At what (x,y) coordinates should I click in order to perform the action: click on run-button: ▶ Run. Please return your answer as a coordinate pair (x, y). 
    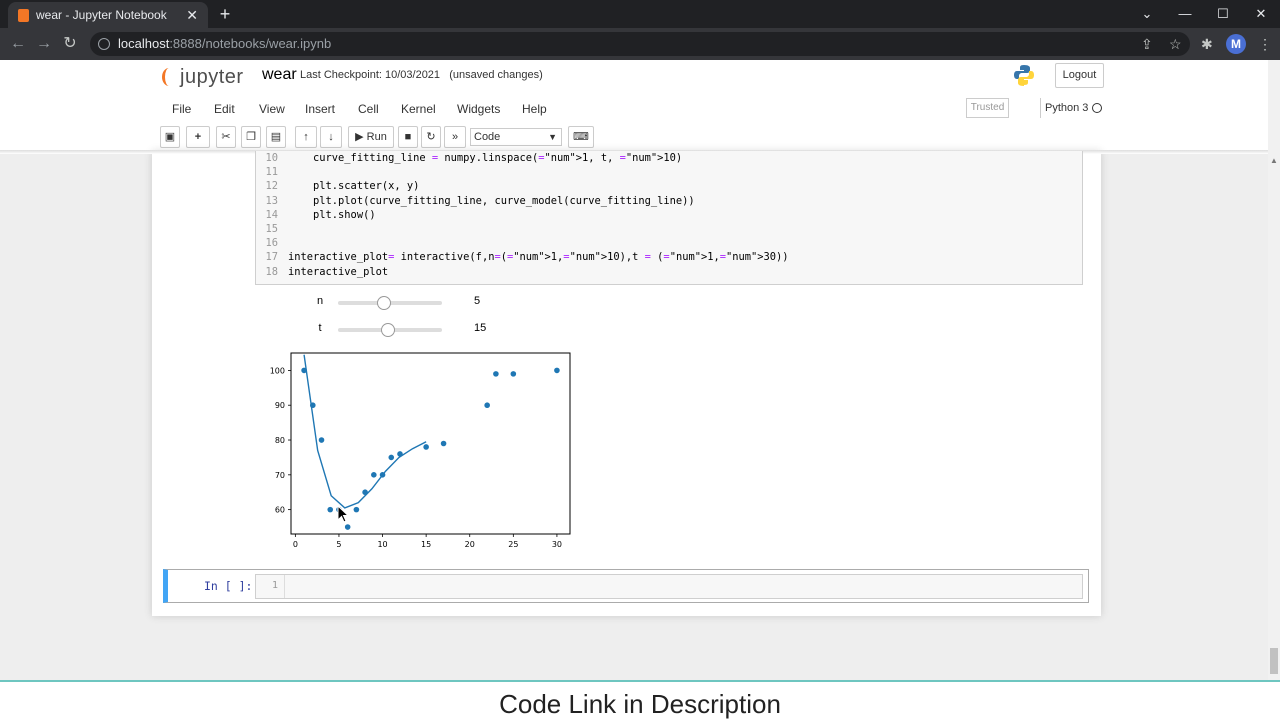
    Looking at the image, I should click on (371, 137).